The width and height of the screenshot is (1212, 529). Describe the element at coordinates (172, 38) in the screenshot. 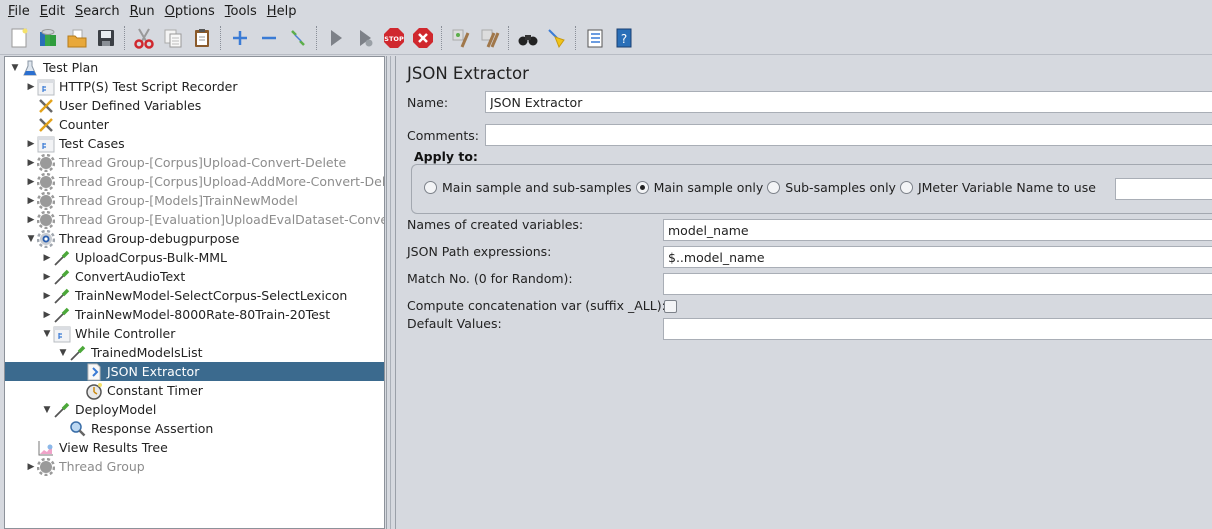

I see `copy-button` at that location.